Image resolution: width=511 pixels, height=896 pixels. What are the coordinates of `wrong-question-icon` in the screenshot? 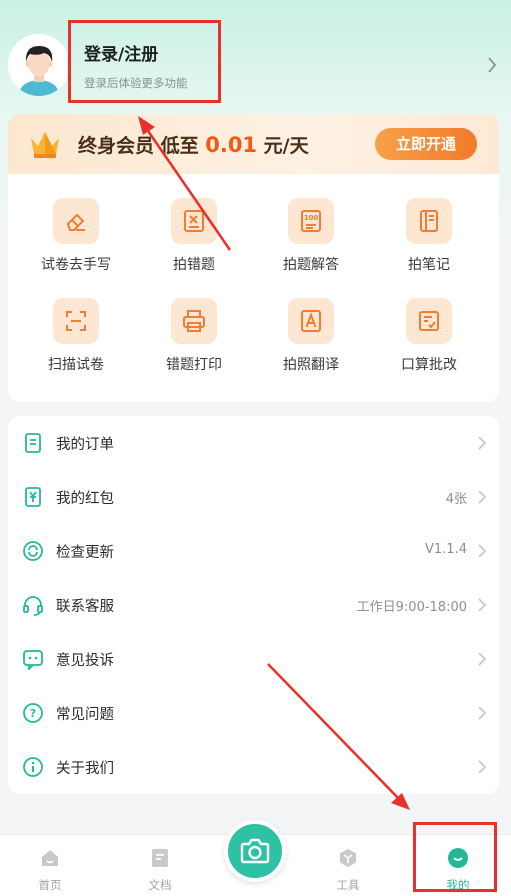 It's located at (194, 221).